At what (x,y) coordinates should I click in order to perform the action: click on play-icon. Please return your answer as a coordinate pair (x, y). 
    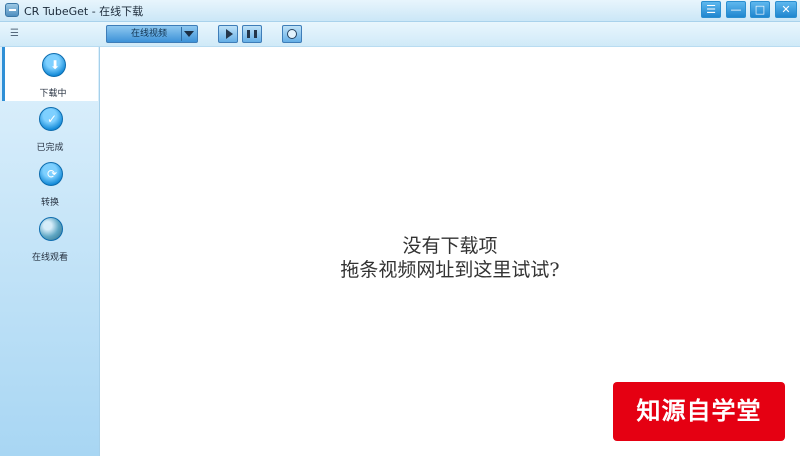
    Looking at the image, I should click on (229, 34).